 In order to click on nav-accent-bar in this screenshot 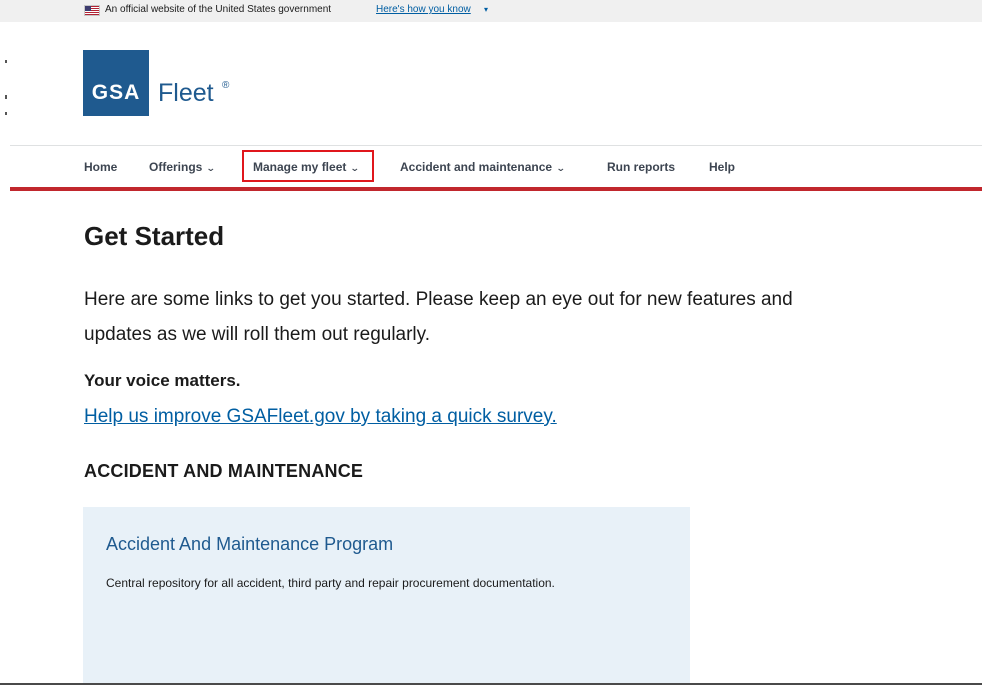, I will do `click(496, 189)`.